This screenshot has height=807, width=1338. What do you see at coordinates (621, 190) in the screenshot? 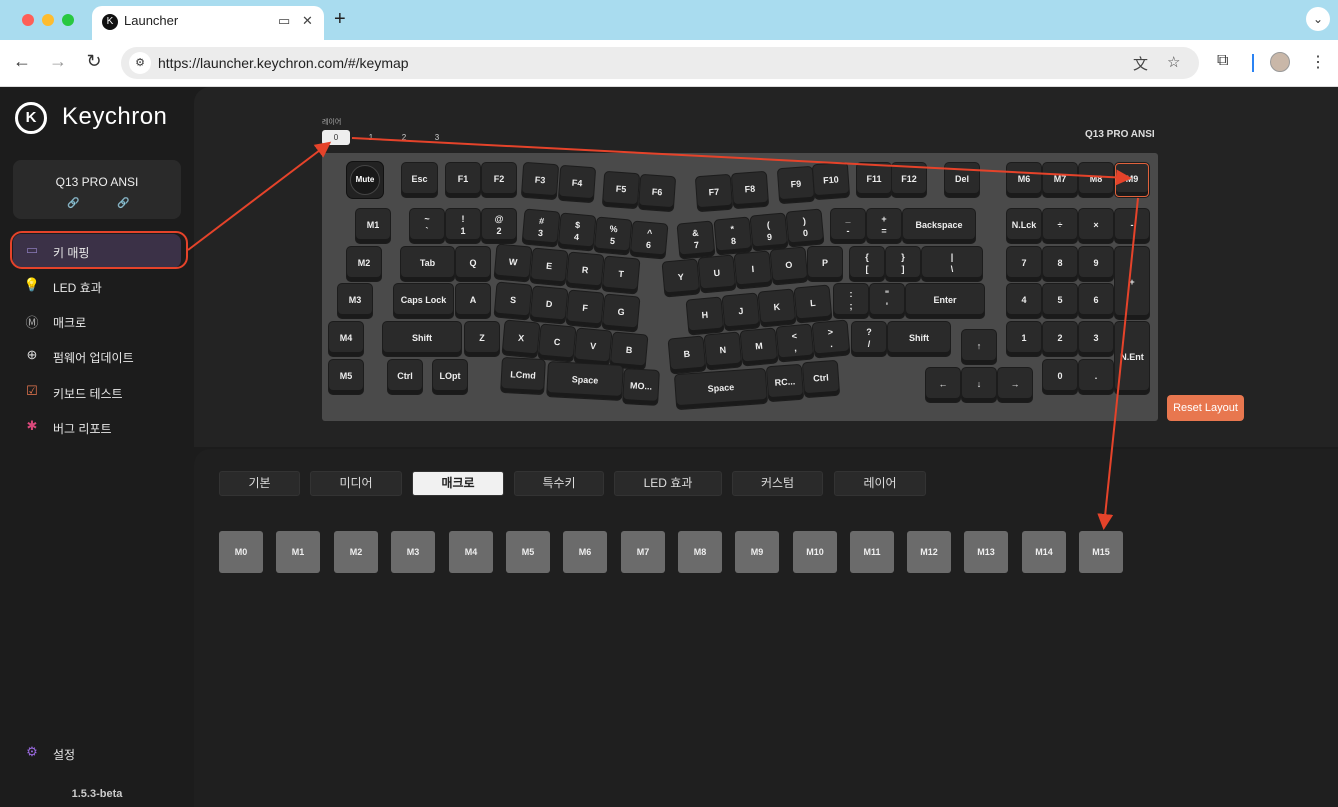
I see `key: F5` at bounding box center [621, 190].